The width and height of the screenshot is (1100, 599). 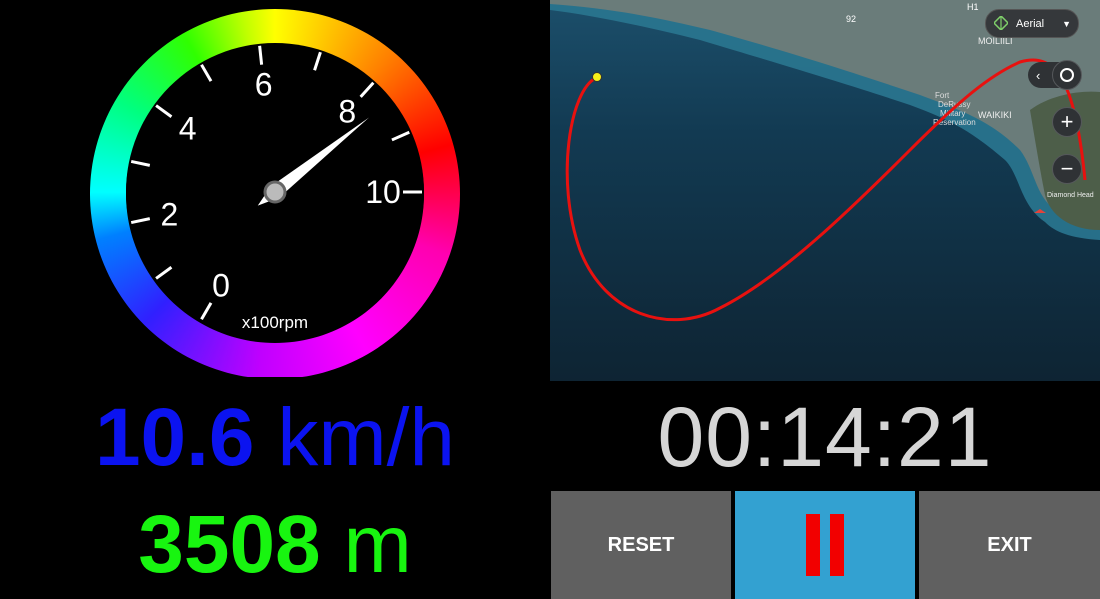 I want to click on chevron-down-icon: ▼, so click(x=1066, y=23).